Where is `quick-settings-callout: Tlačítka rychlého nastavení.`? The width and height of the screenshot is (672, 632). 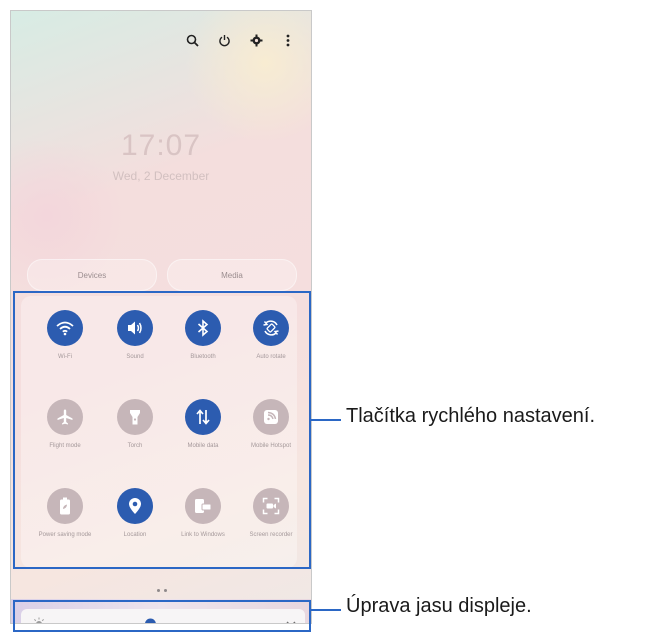 quick-settings-callout: Tlačítka rychlého nastavení. is located at coordinates (471, 416).